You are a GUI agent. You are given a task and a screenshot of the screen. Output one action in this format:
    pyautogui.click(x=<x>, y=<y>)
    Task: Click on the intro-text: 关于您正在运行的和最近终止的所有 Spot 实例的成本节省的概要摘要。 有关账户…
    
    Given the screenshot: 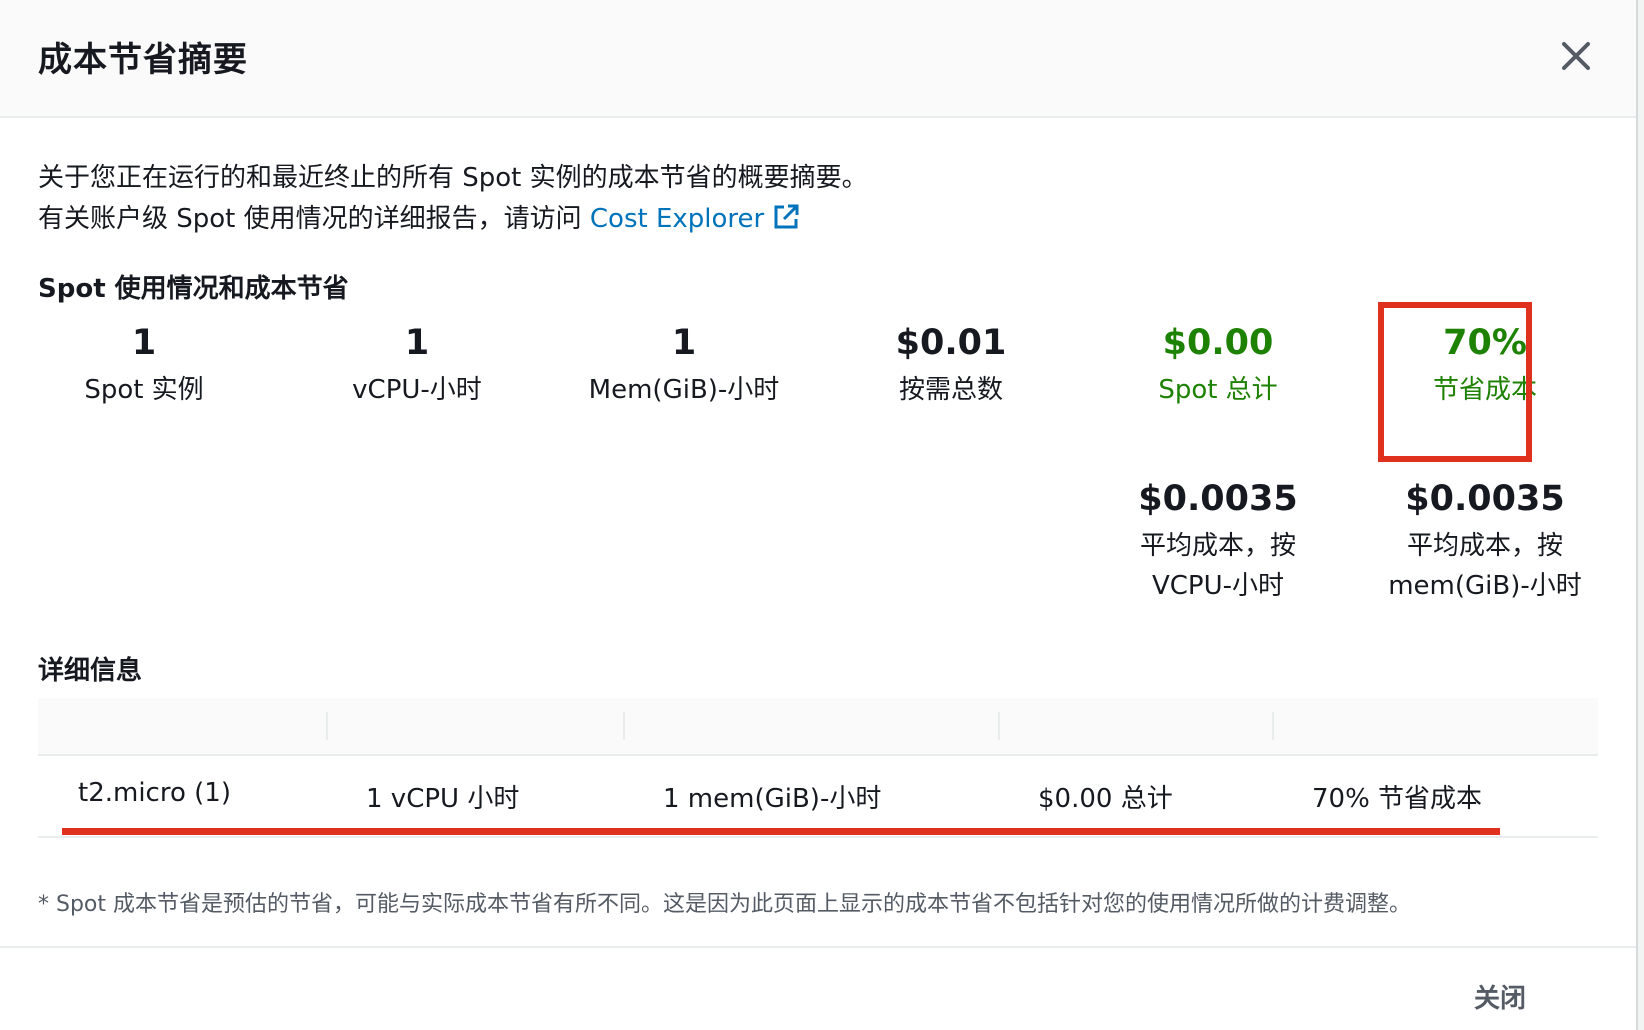 What is the action you would take?
    pyautogui.click(x=453, y=199)
    